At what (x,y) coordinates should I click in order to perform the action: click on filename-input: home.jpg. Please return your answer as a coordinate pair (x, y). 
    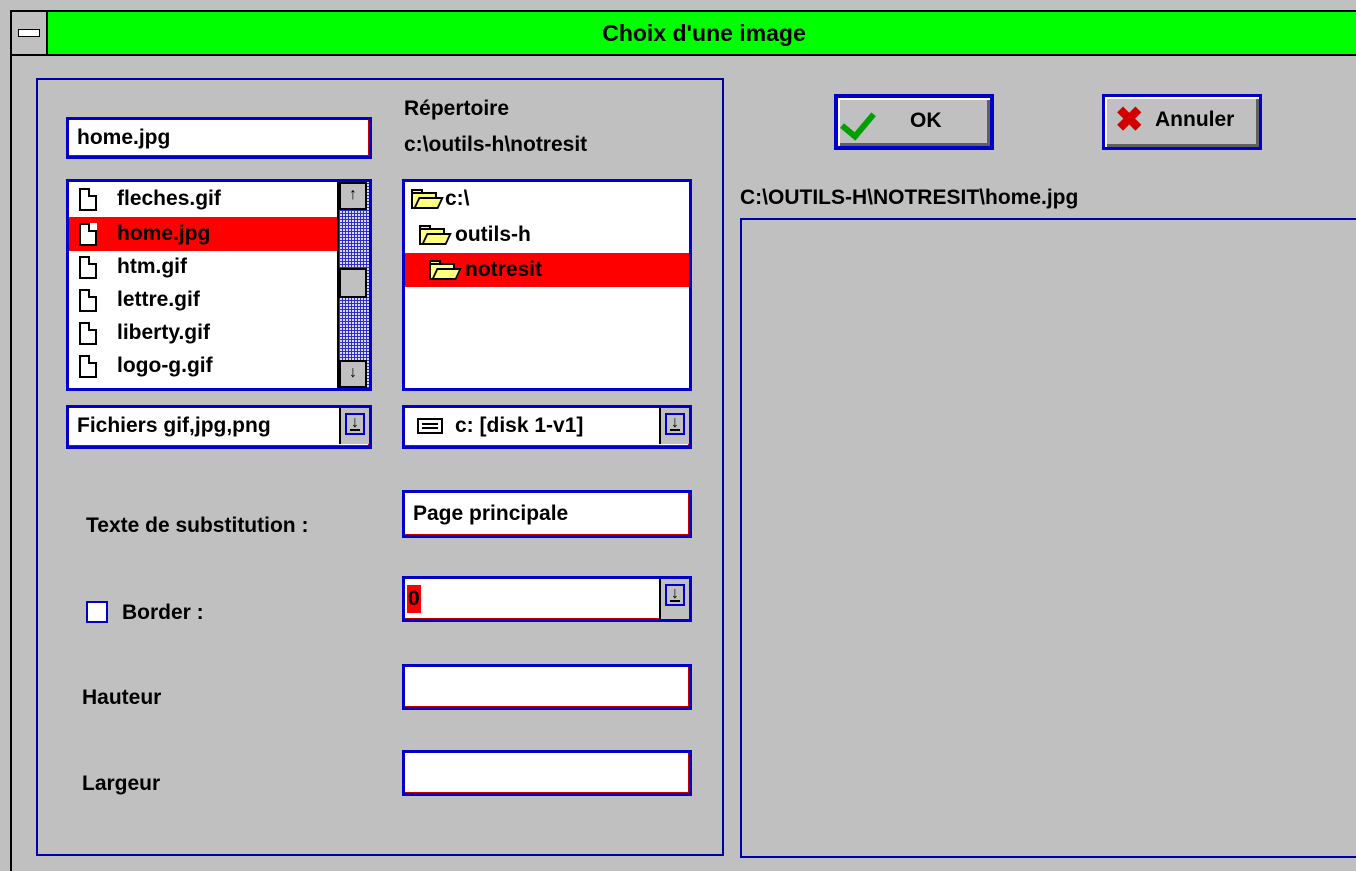
    Looking at the image, I should click on (219, 138).